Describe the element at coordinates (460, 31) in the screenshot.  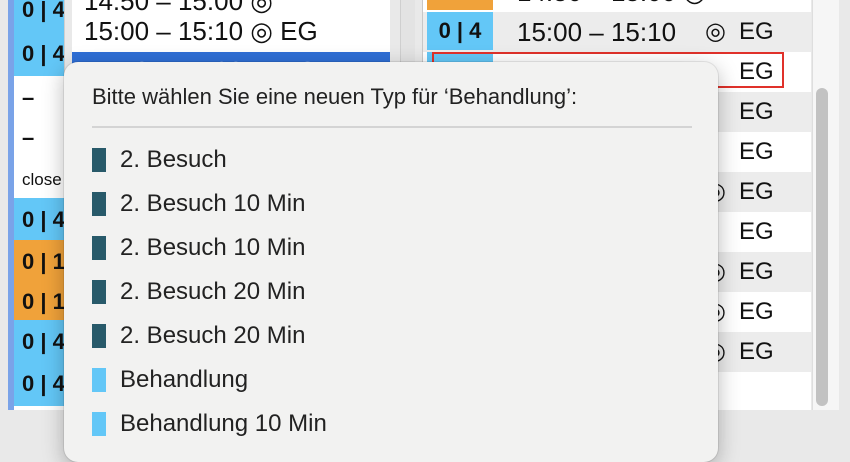
I see `slot-count-badge: 0 | 4` at that location.